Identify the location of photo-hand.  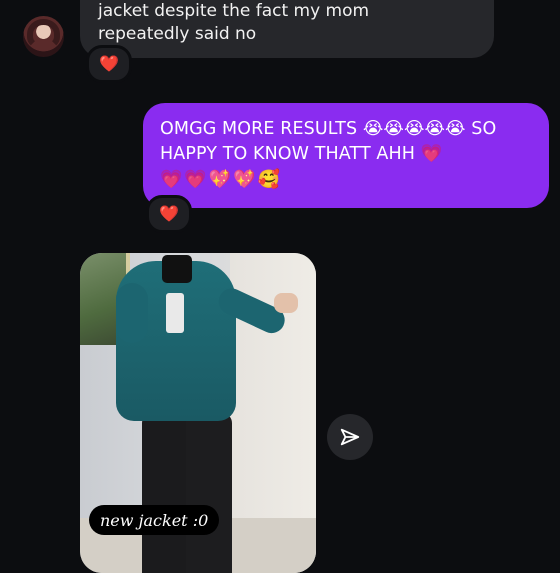
(286, 303).